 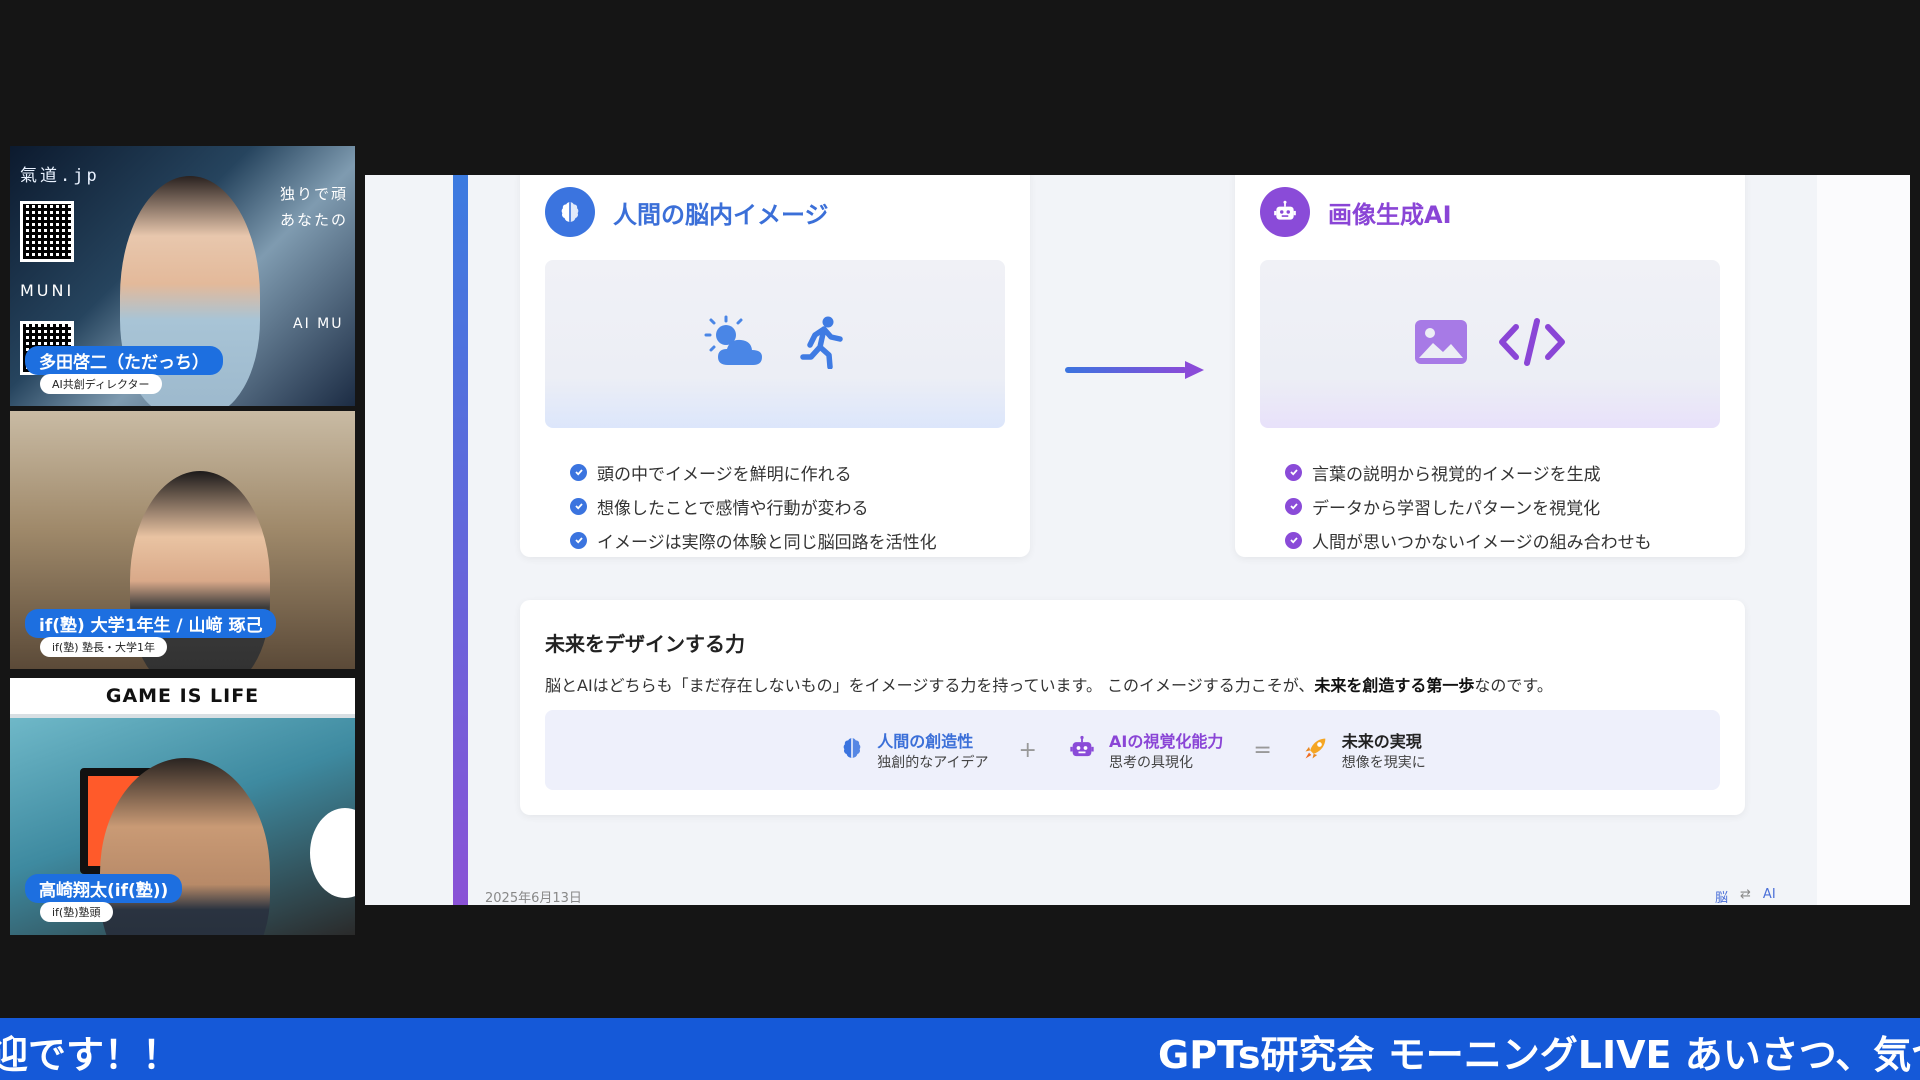 What do you see at coordinates (1390, 214) in the screenshot?
I see `card-title: 画像生成AI` at bounding box center [1390, 214].